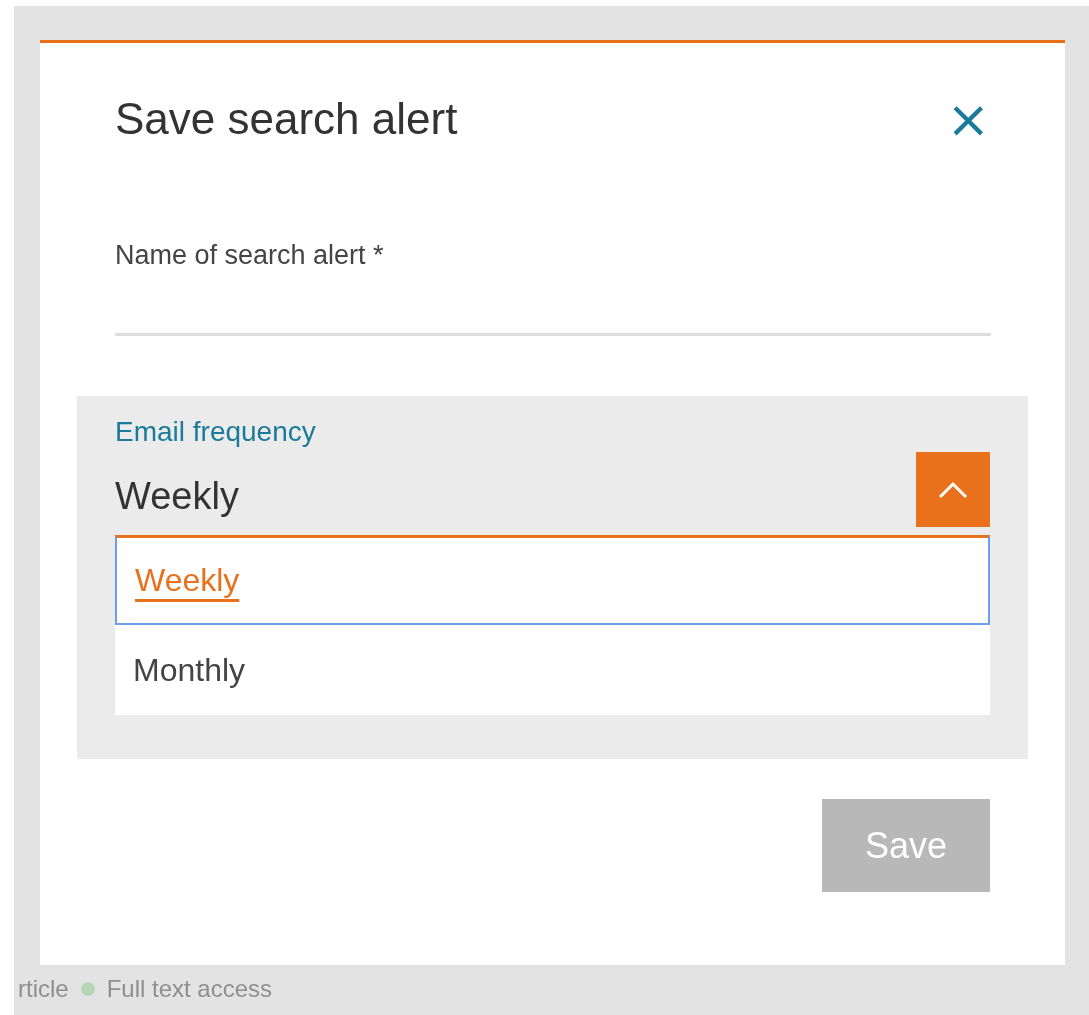 The width and height of the screenshot is (1089, 1015). I want to click on field-label: Name of search alert *, so click(250, 255).